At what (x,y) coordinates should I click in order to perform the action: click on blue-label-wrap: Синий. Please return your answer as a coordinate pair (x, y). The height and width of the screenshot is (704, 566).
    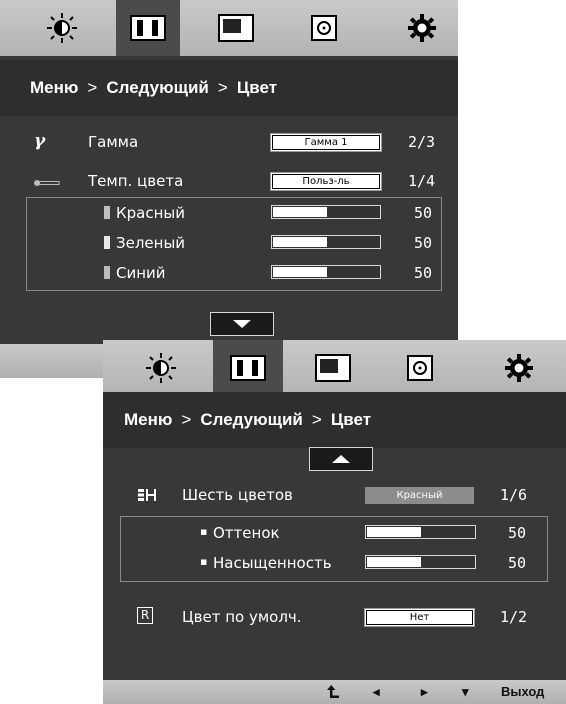
    Looking at the image, I should click on (135, 273).